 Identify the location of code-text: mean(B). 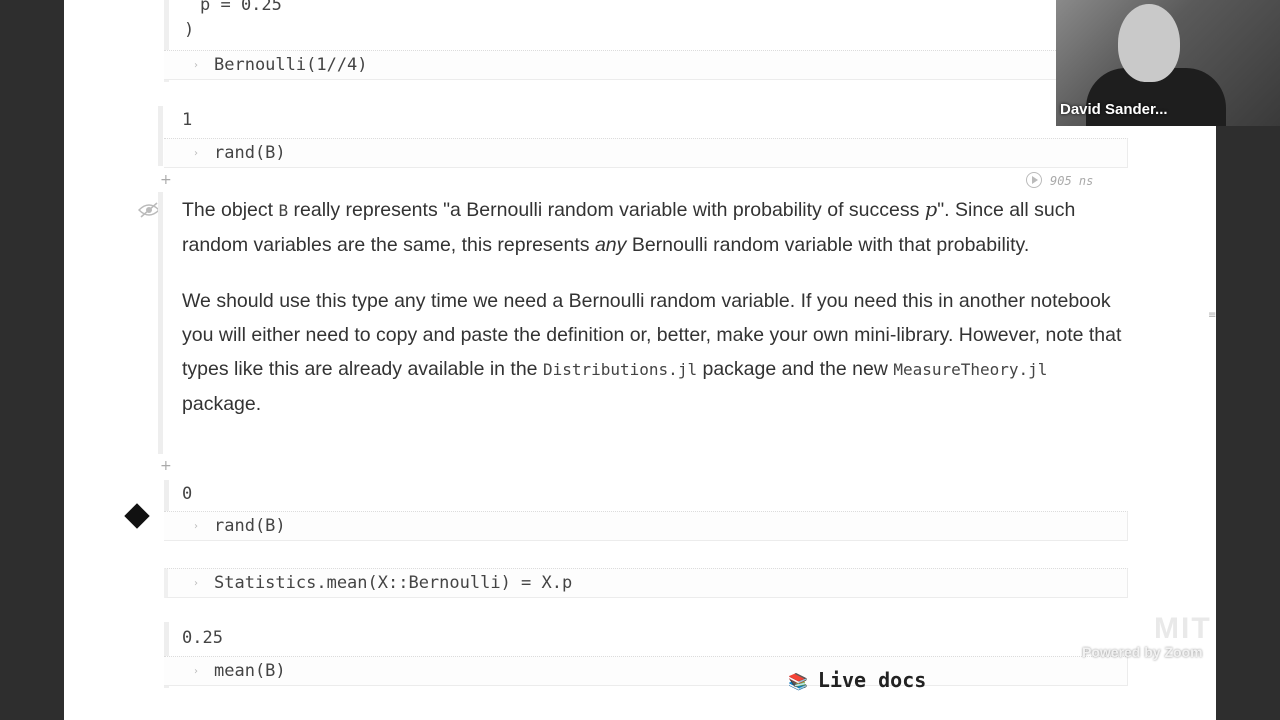
(250, 671).